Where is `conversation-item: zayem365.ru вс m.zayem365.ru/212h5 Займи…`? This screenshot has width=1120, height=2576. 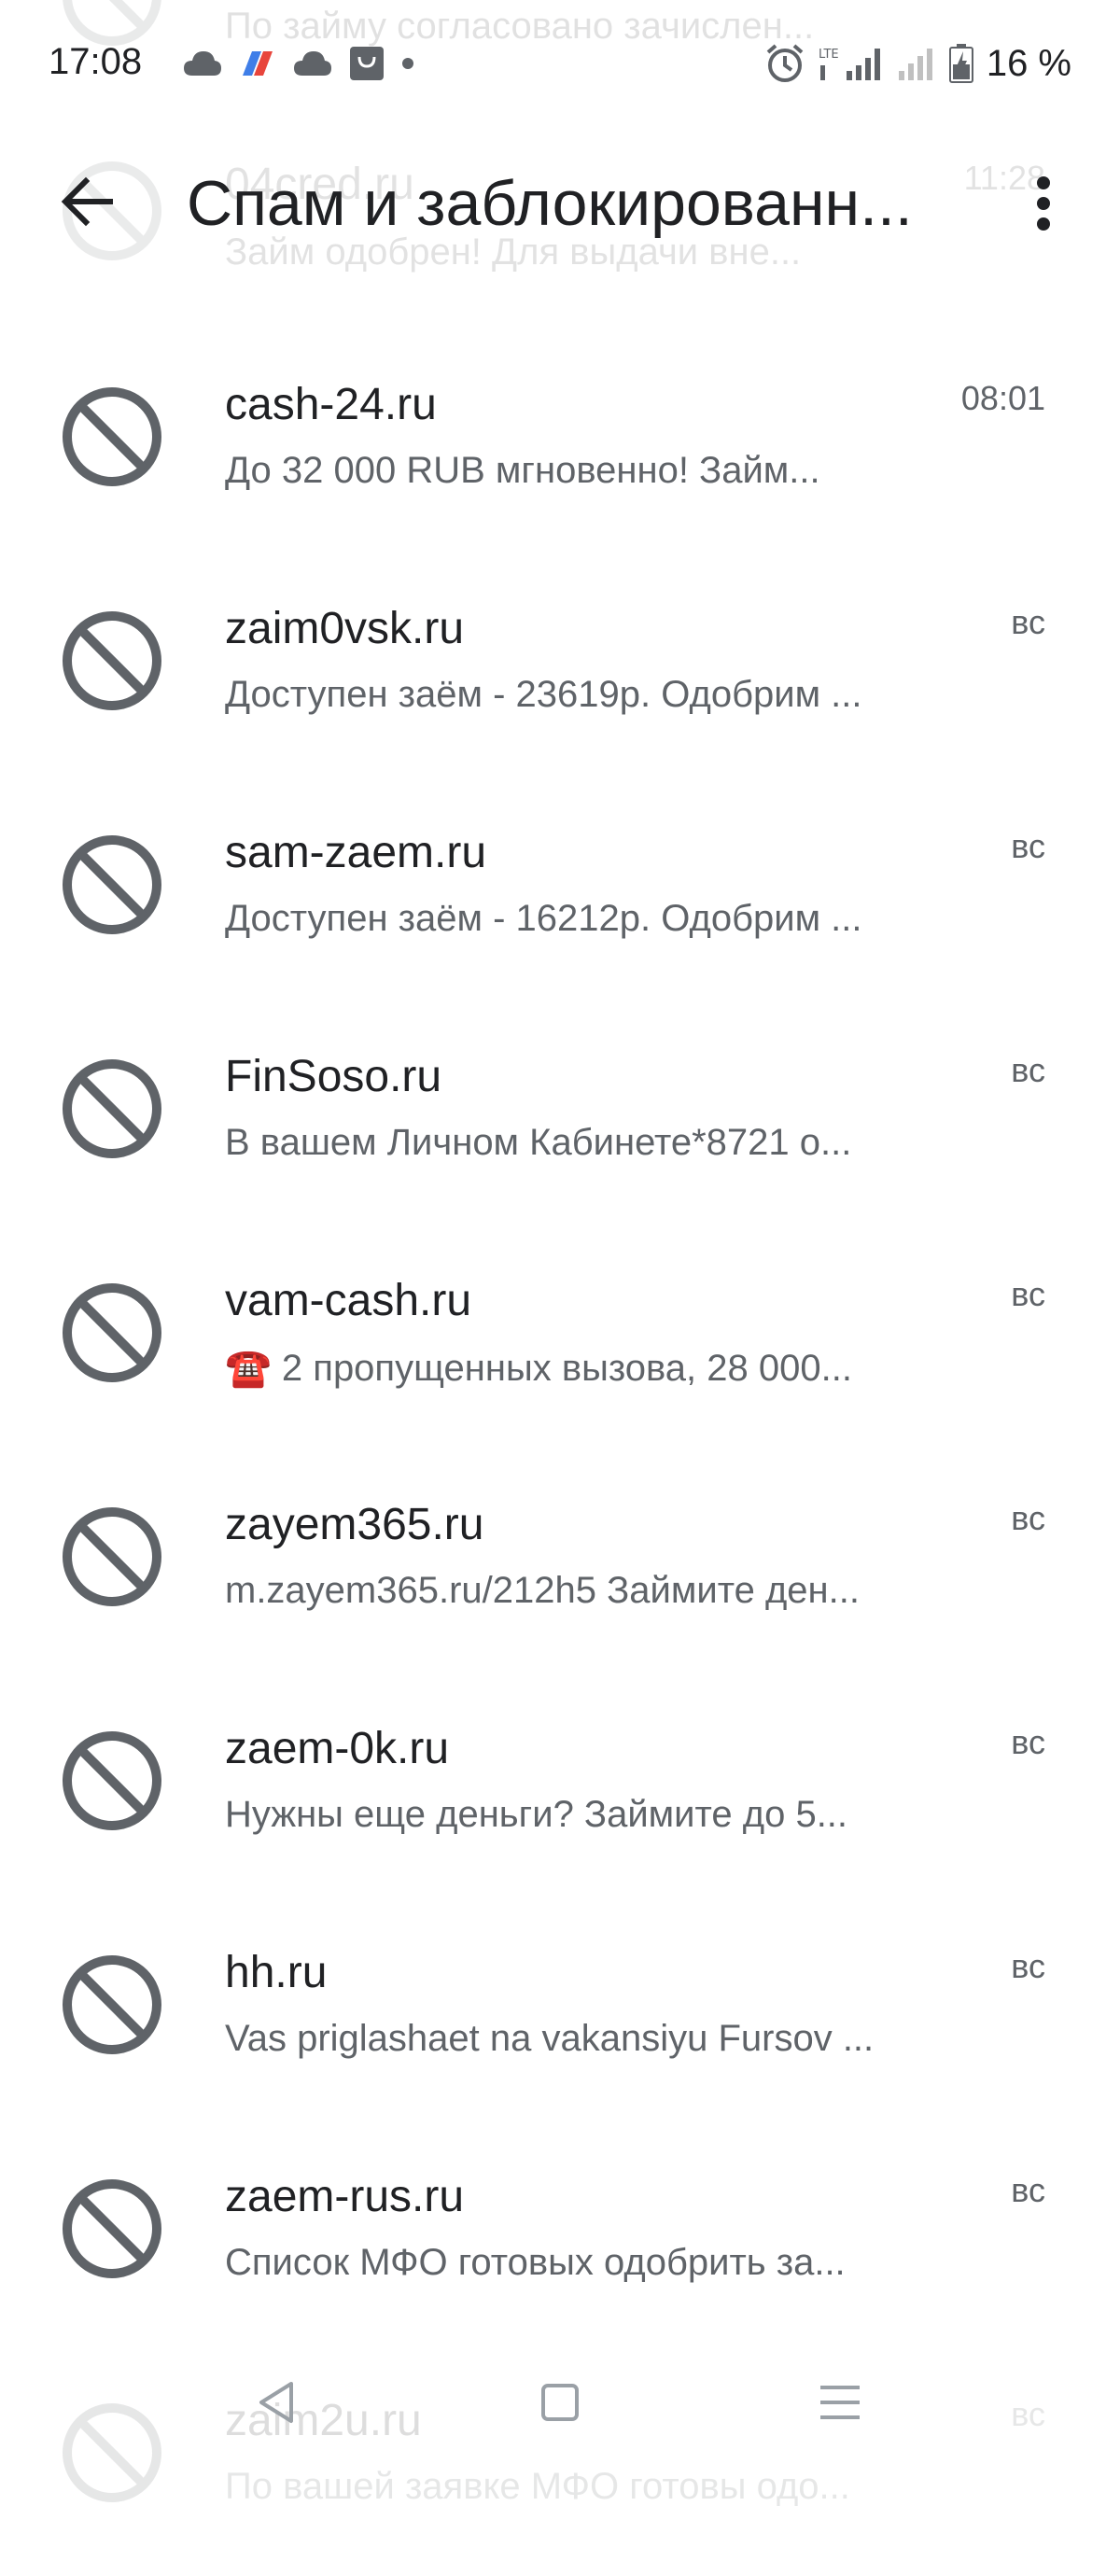
conversation-item: zayem365.ru вс m.zayem365.ru/212h5 Займи… is located at coordinates (560, 1568).